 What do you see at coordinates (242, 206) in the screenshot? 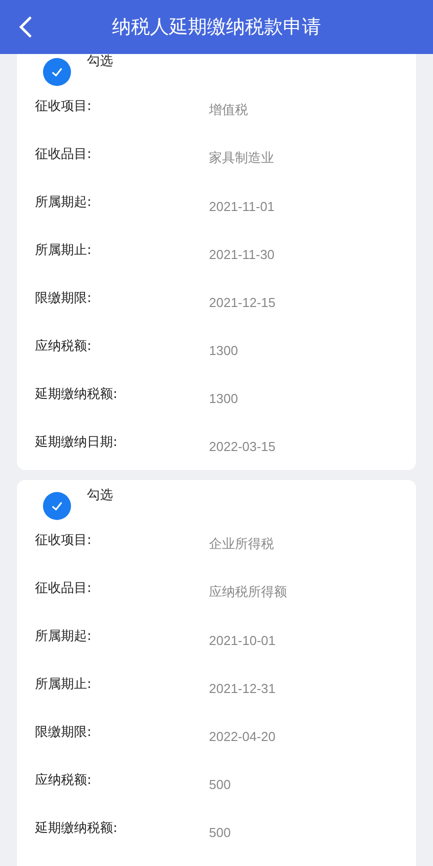
I see `field-value: 2021-11-01` at bounding box center [242, 206].